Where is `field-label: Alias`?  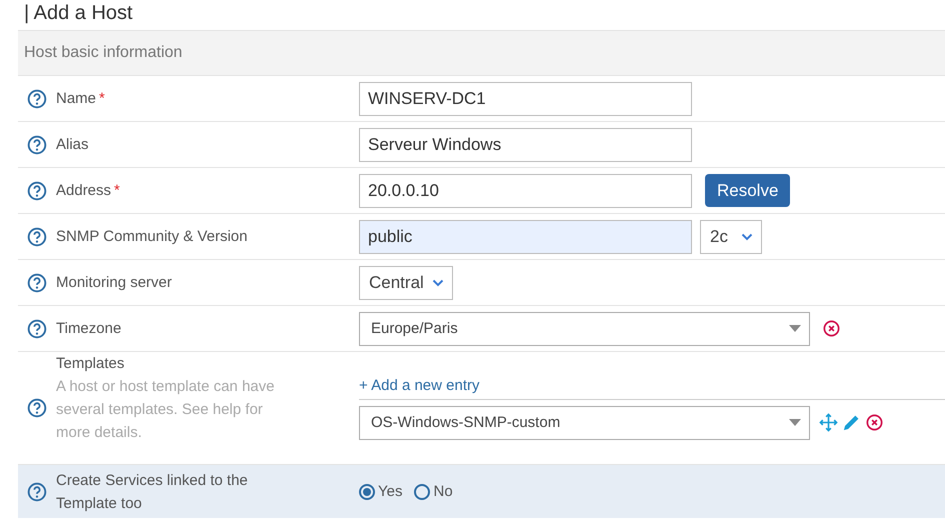 field-label: Alias is located at coordinates (72, 144).